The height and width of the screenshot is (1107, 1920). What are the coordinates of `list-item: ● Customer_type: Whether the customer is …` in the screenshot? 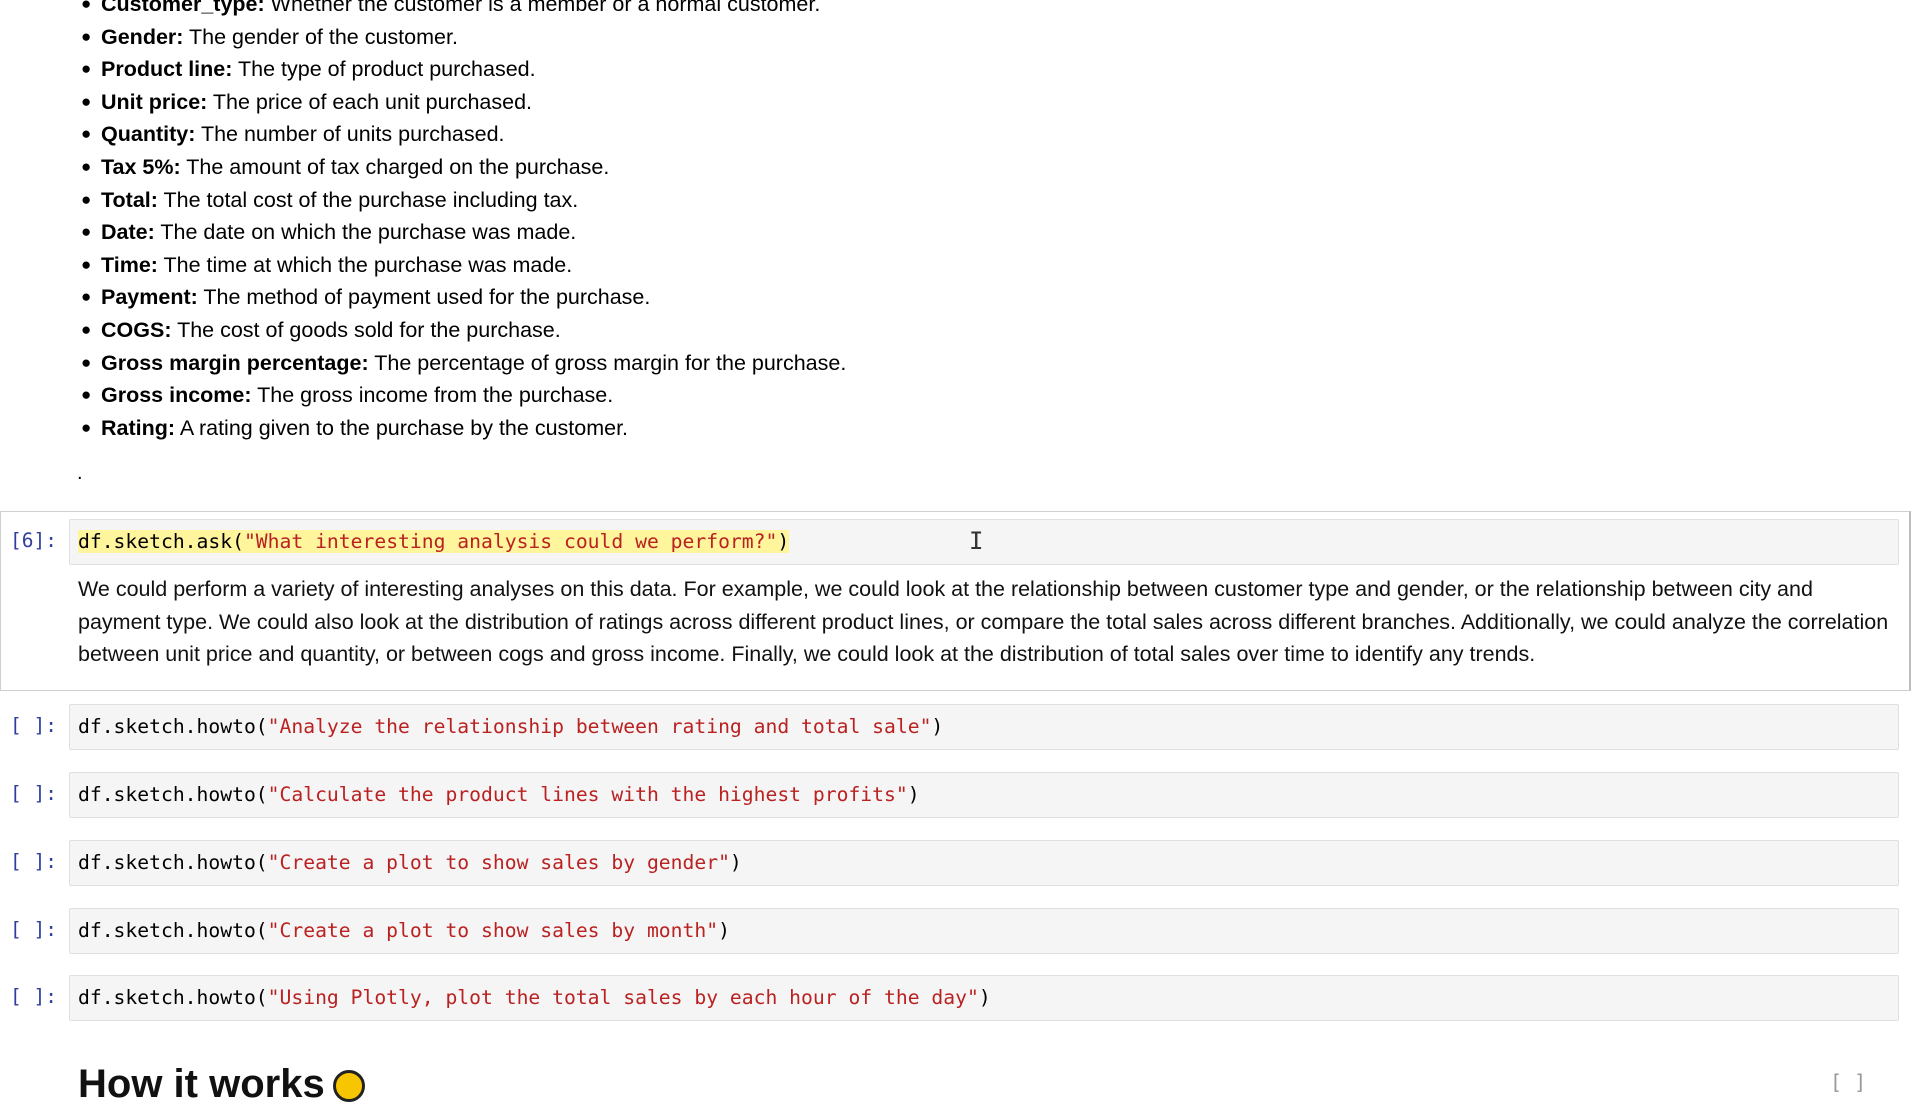 It's located at (451, 8).